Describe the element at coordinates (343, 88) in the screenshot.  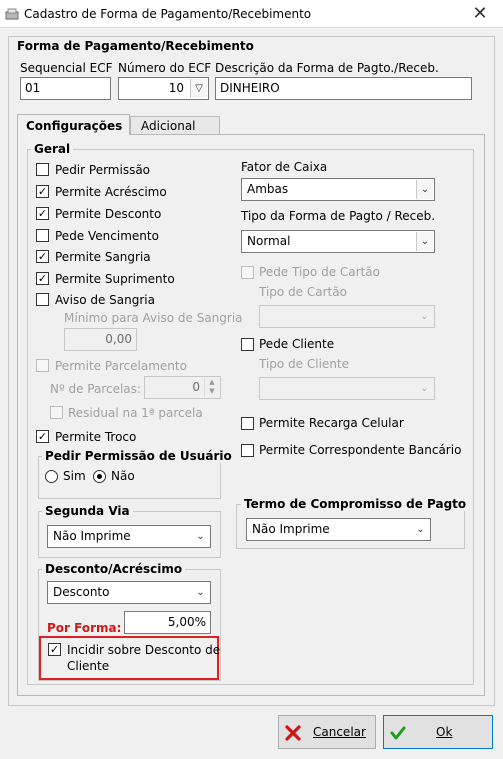
I see `desc-input: DINHEIRO` at that location.